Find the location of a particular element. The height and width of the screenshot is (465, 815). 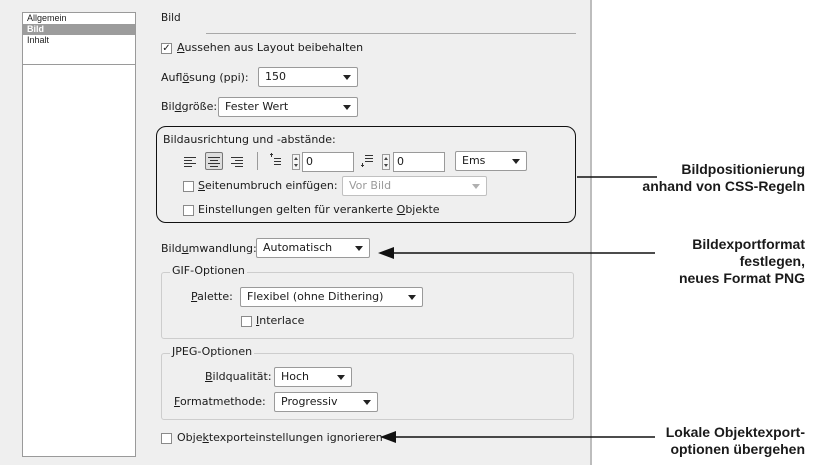

callout-positioning: Bildpositionierung anhand von CSS-Regeln is located at coordinates (723, 177).